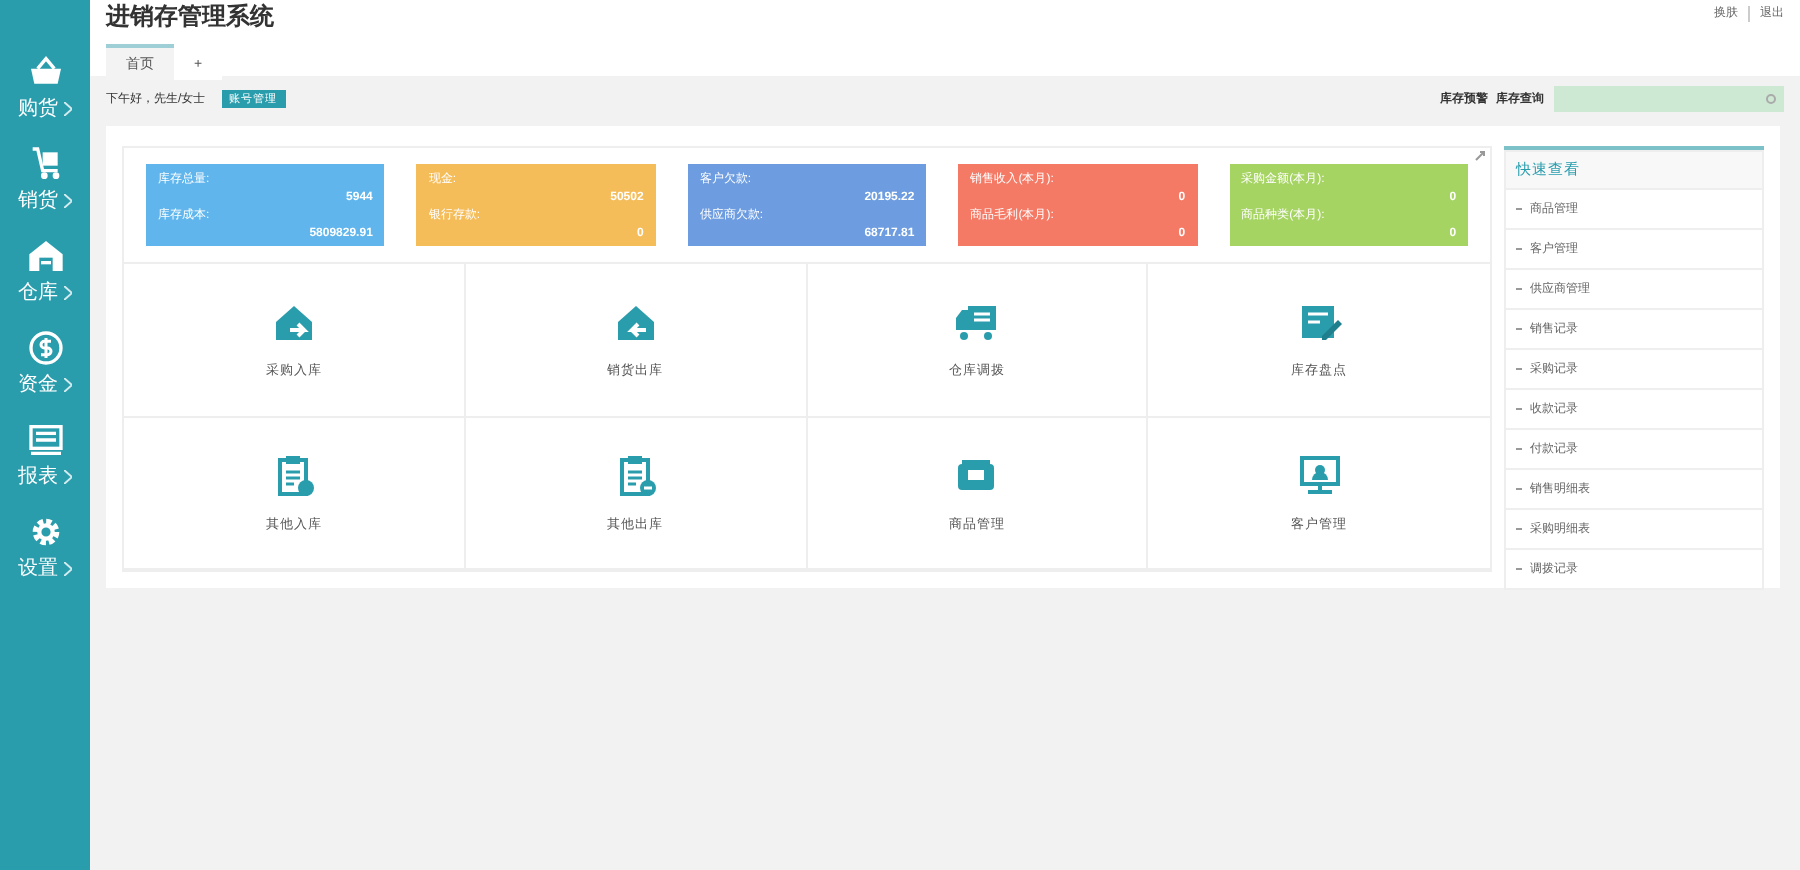  I want to click on sidebar-item: 销货, so click(45, 182).